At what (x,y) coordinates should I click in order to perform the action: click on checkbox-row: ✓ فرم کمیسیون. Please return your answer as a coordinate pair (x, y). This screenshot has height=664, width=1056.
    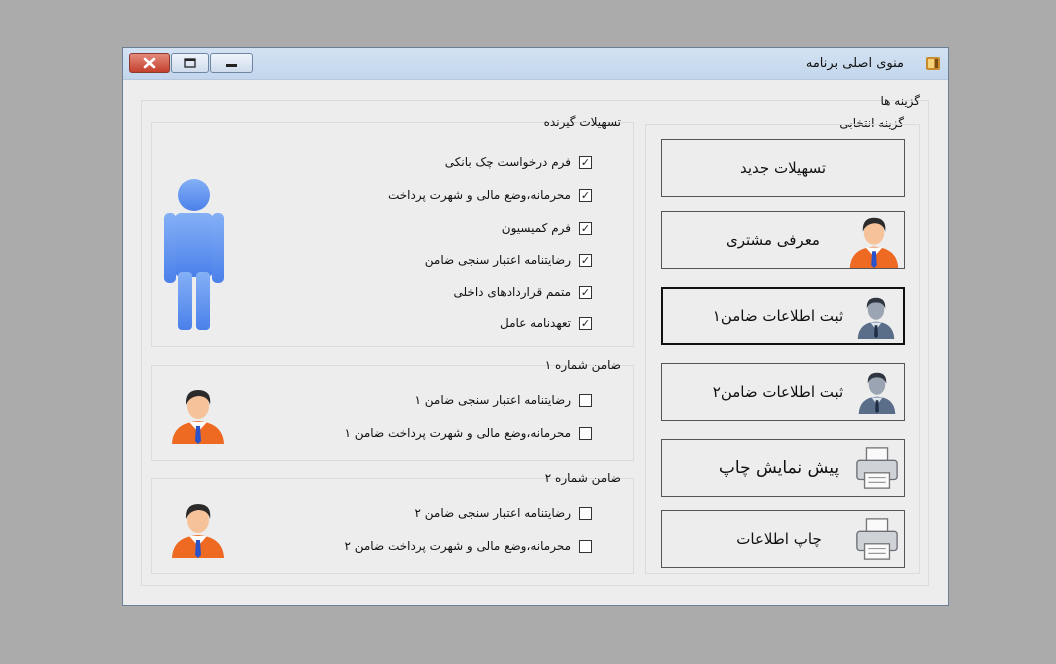
    Looking at the image, I should click on (547, 228).